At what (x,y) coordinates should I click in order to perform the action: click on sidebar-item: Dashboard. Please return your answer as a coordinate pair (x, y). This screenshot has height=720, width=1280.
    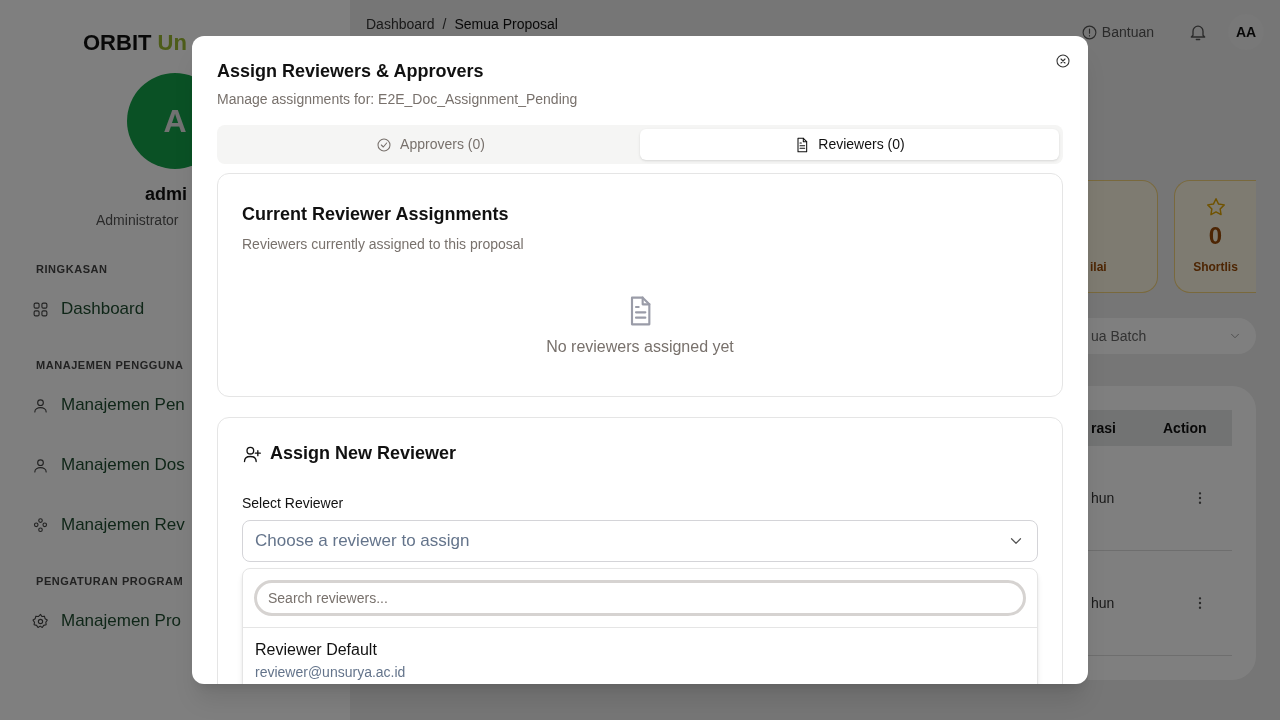
    Looking at the image, I should click on (103, 309).